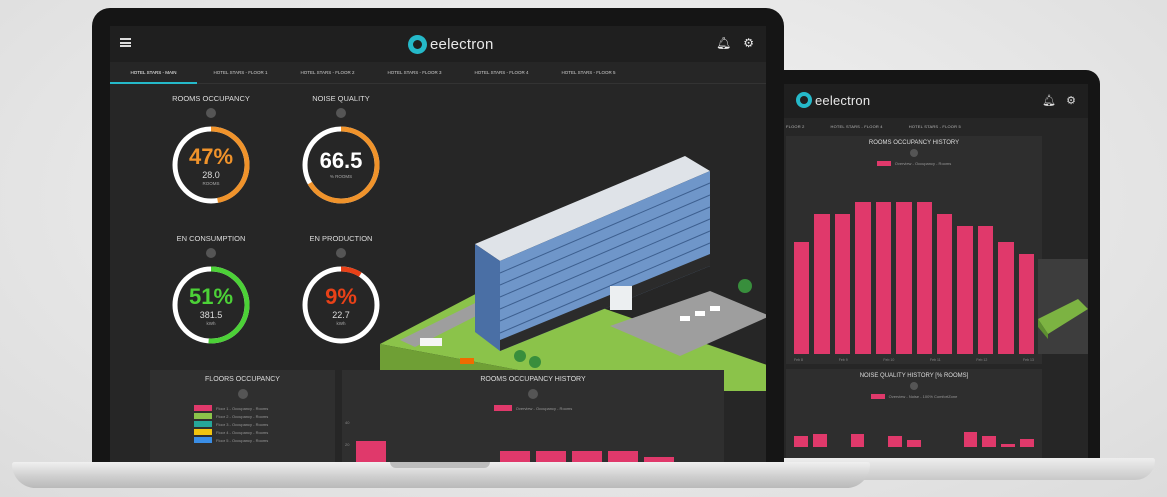 The height and width of the screenshot is (497, 1167). I want to click on base-notch, so click(440, 465).